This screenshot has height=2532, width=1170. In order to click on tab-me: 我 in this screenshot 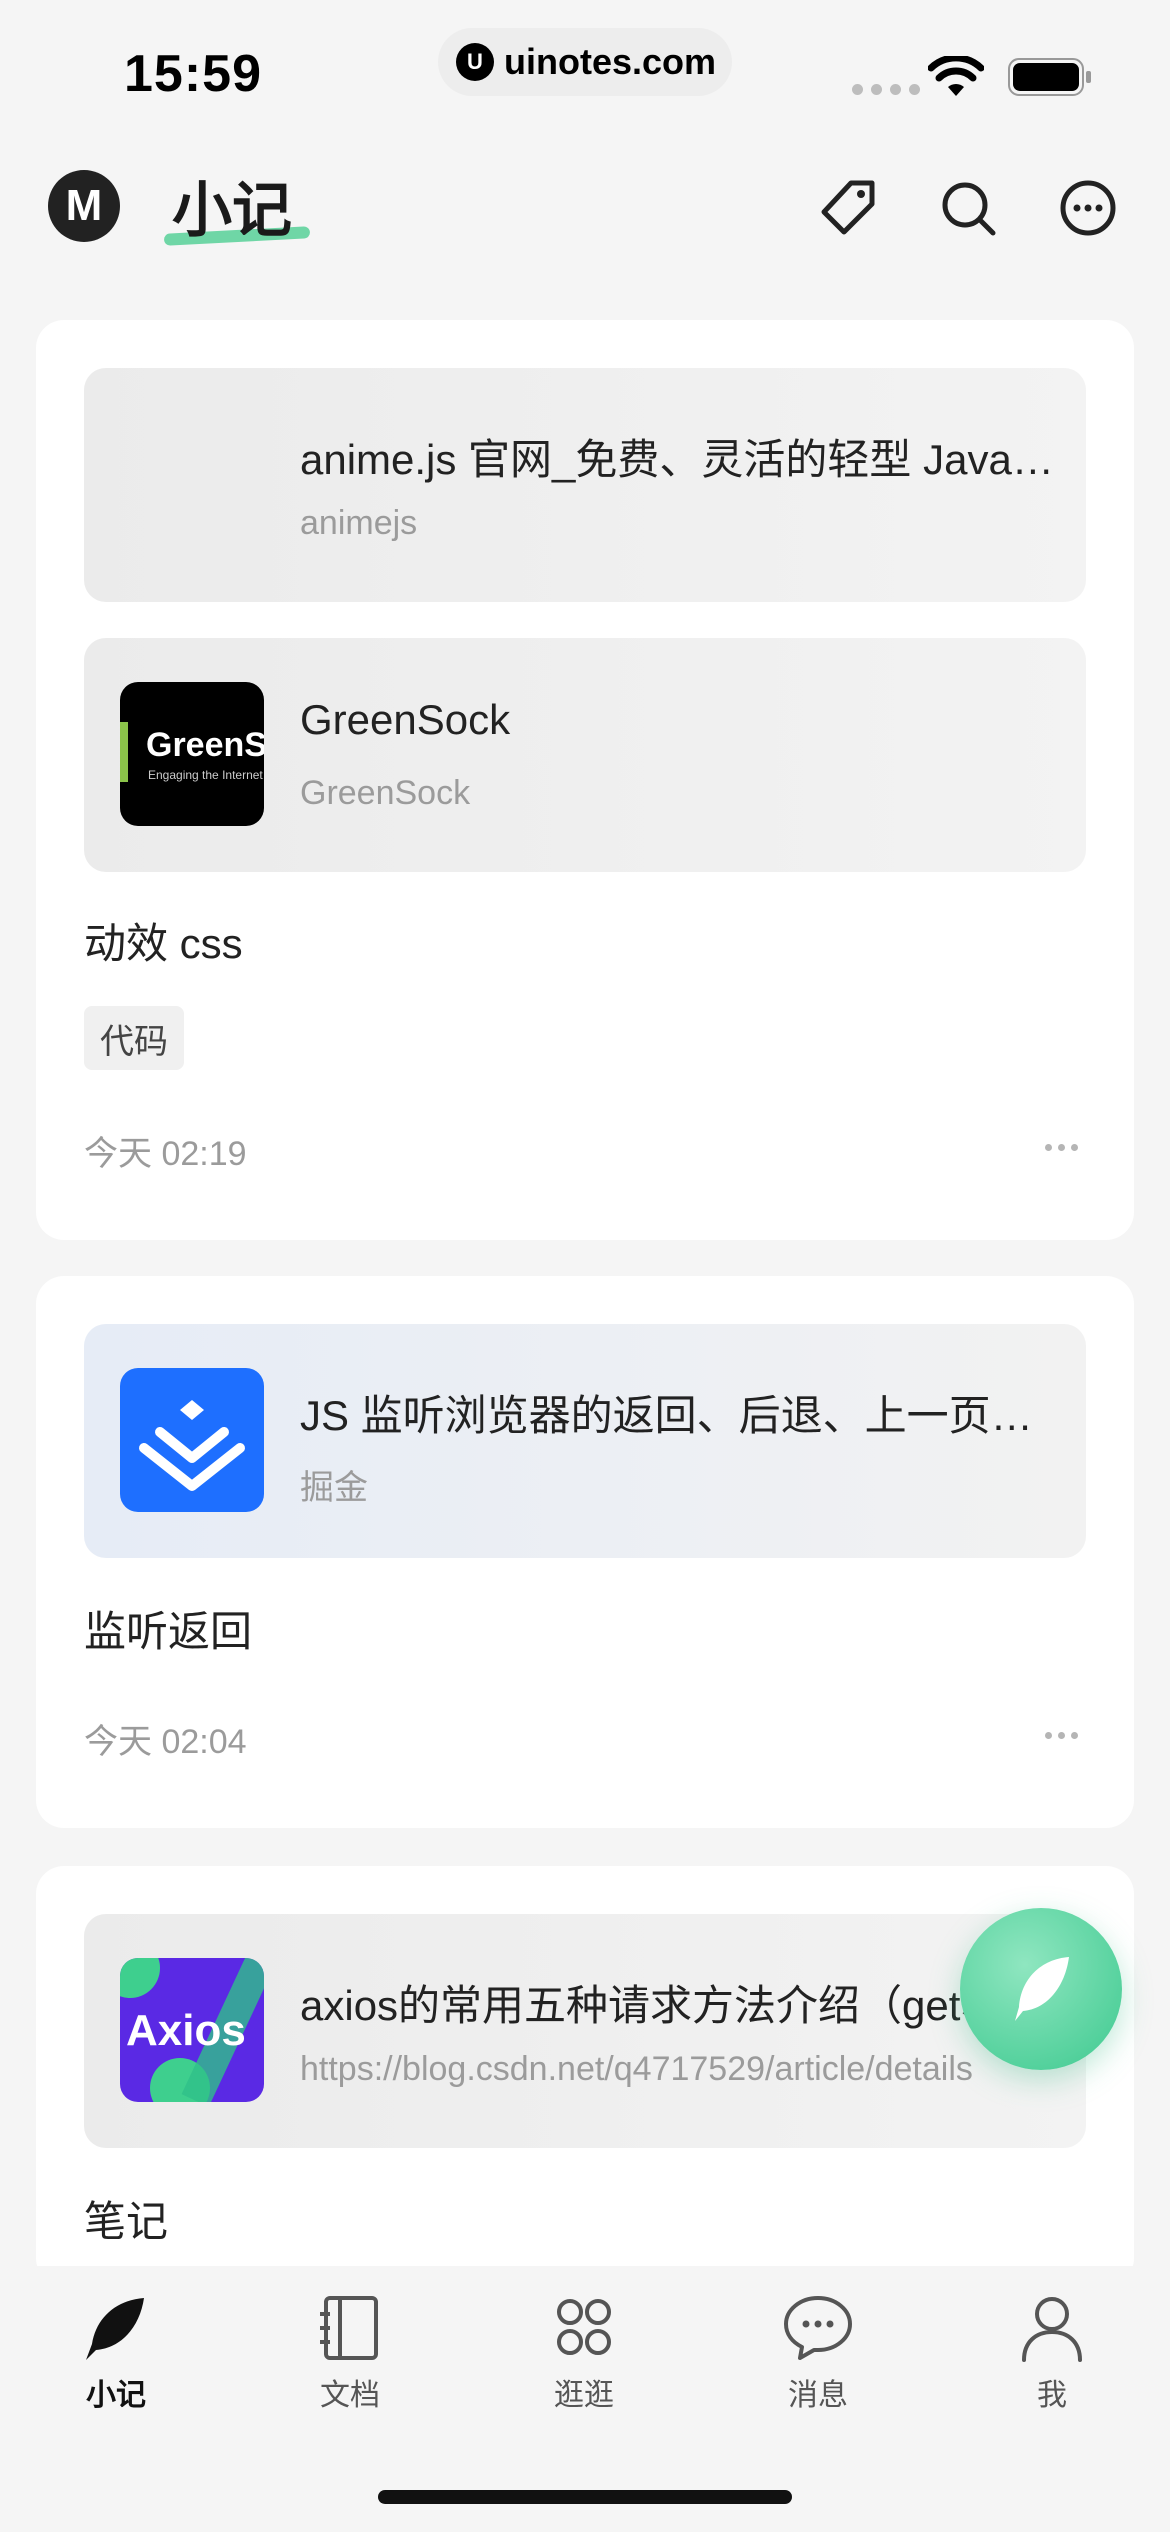, I will do `click(1052, 2353)`.